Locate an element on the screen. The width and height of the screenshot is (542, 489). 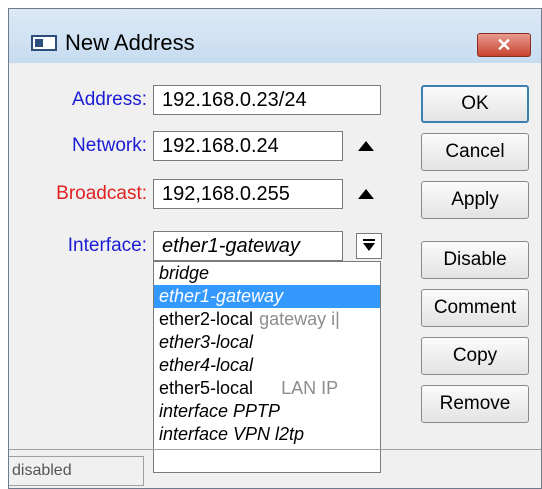
status-bar: disabled is located at coordinates (275, 469).